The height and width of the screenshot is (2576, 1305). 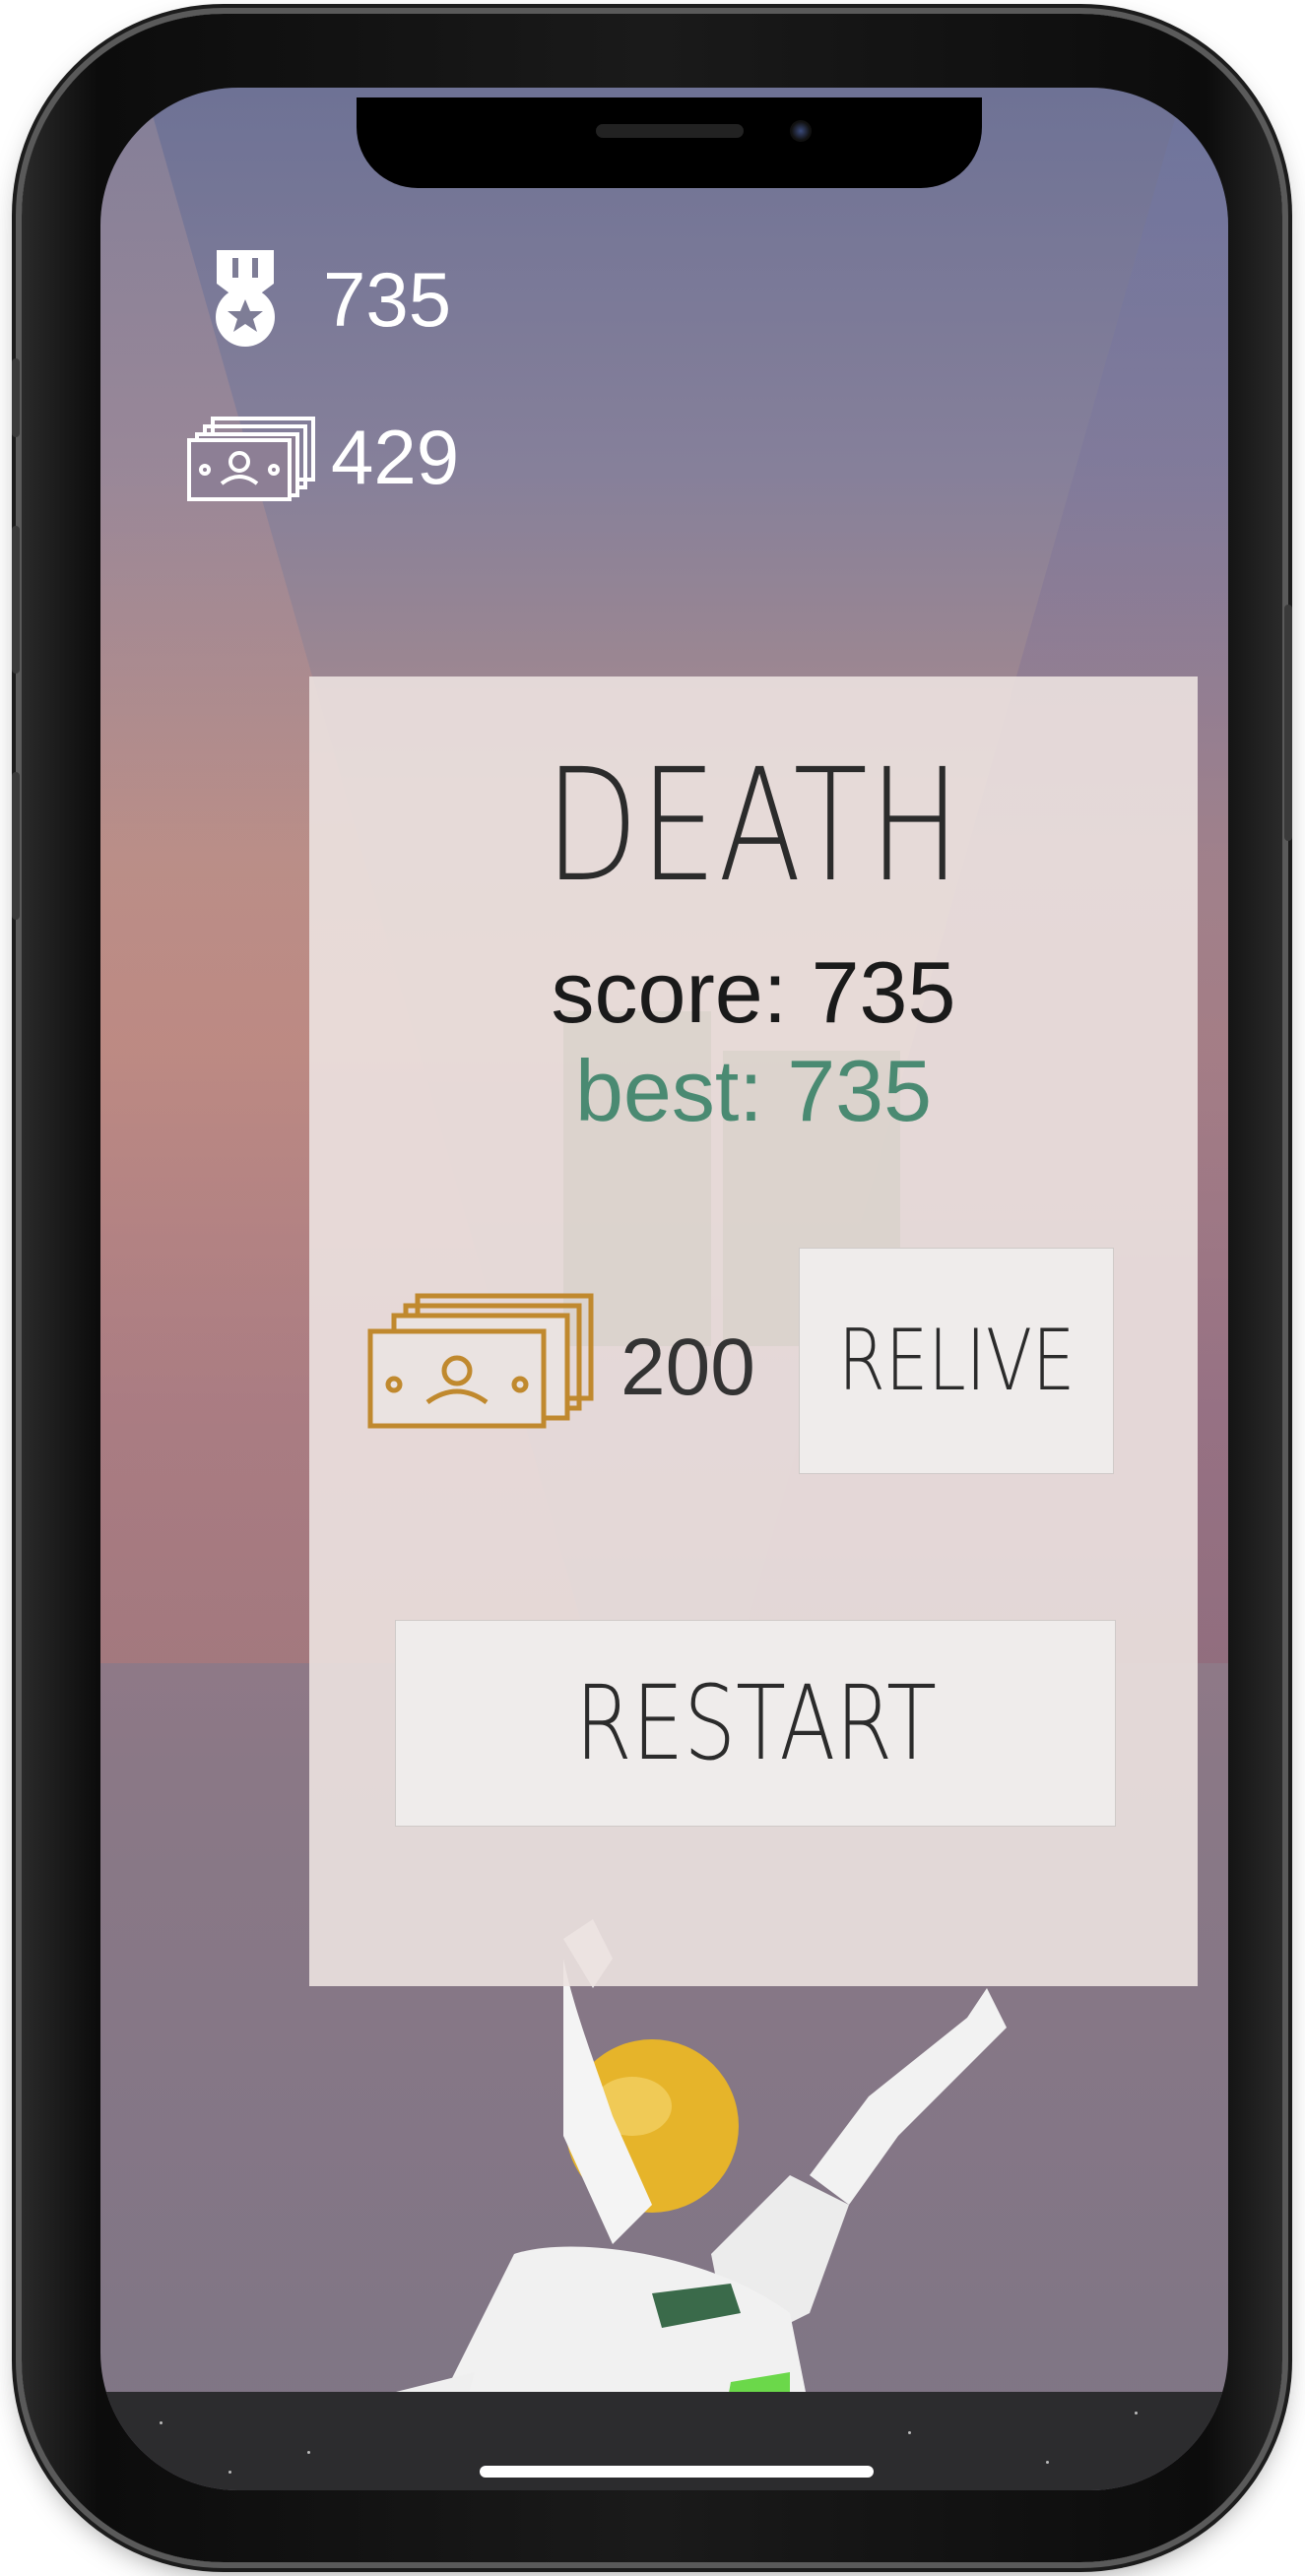 I want to click on notch, so click(x=669, y=142).